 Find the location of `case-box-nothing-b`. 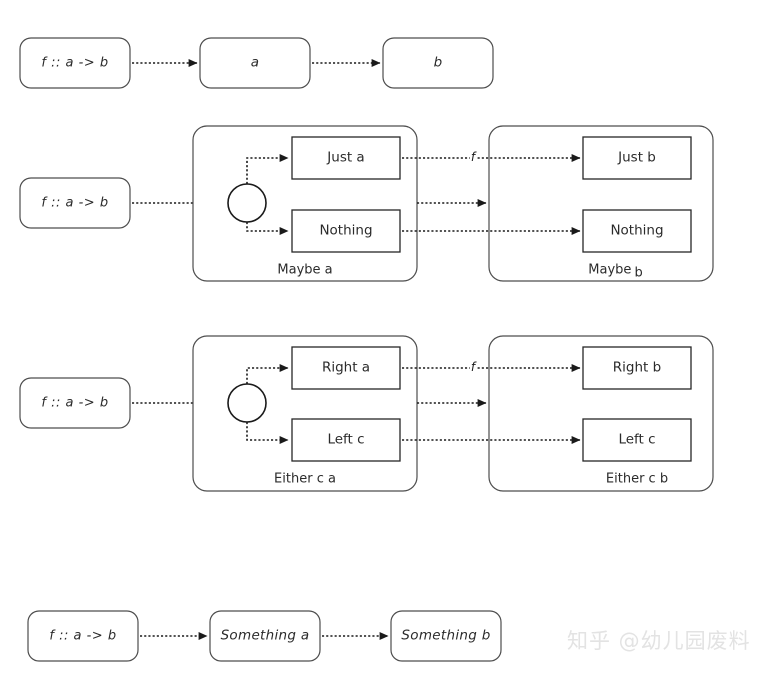

case-box-nothing-b is located at coordinates (637, 231).